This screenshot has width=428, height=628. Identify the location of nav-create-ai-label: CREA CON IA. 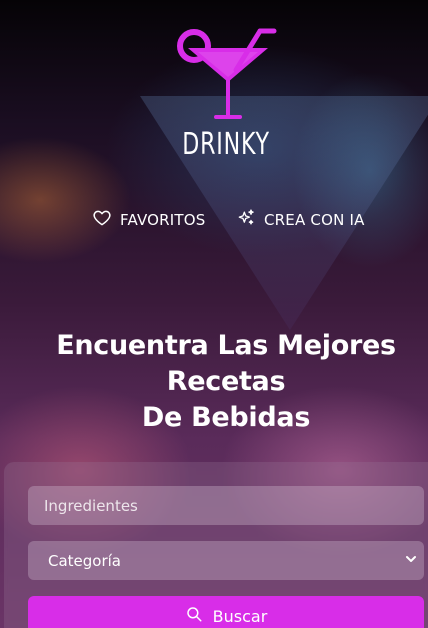
(314, 220).